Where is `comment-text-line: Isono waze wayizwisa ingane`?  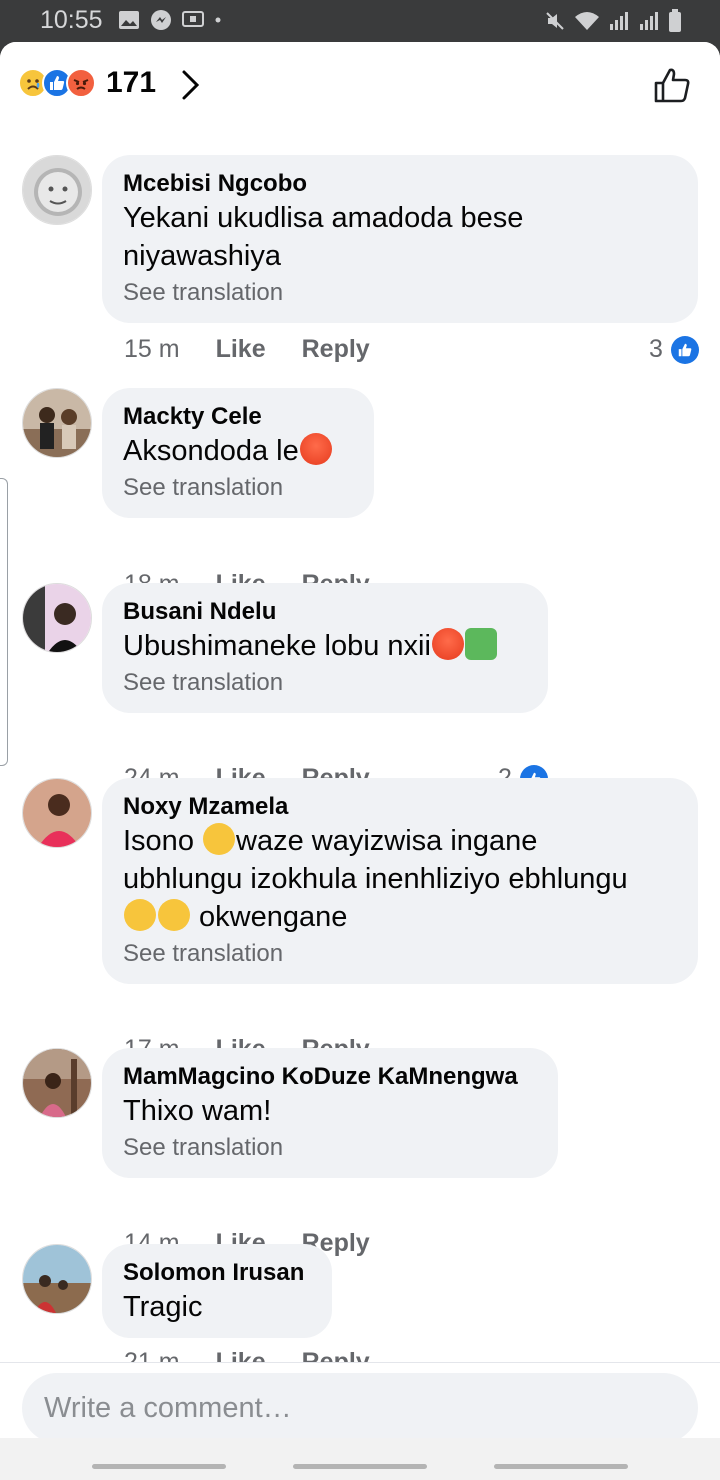 comment-text-line: Isono waze wayizwisa ingane is located at coordinates (400, 841).